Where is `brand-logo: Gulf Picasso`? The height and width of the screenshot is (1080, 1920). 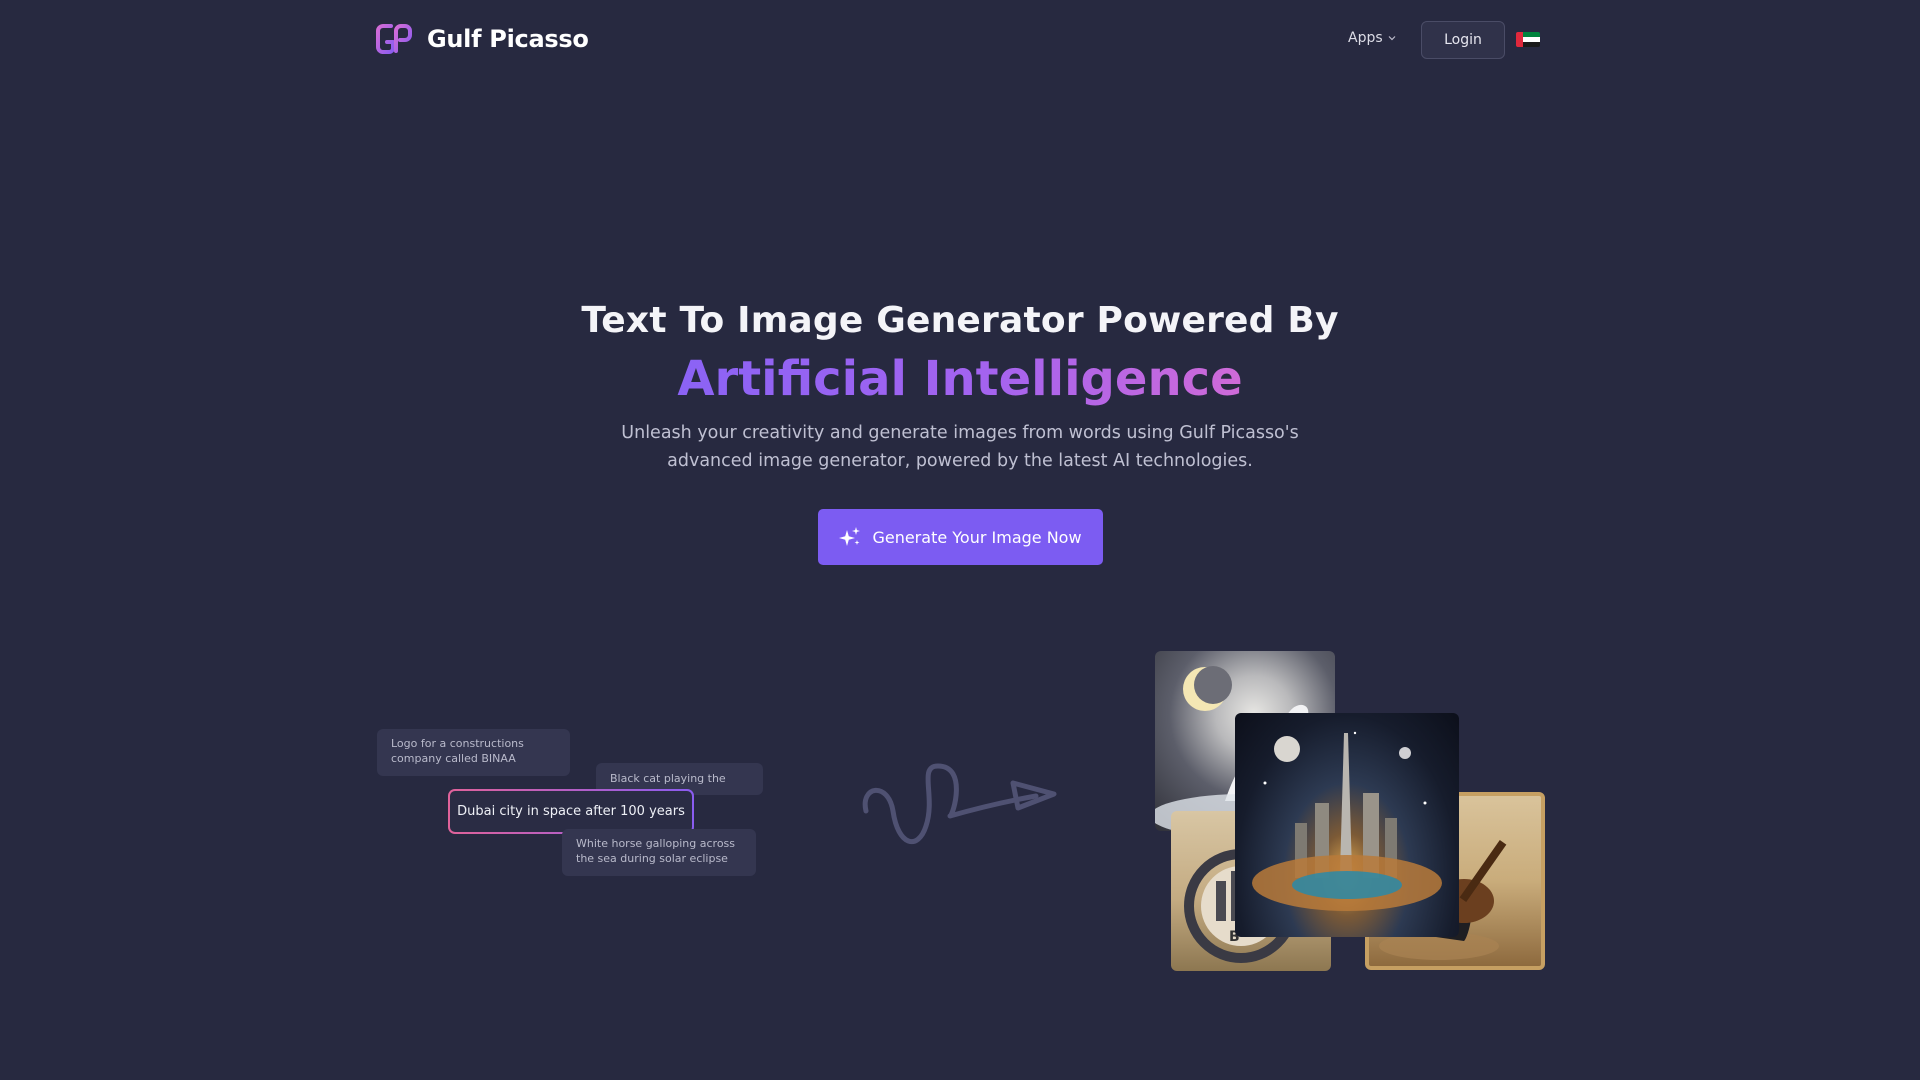 brand-logo: Gulf Picasso is located at coordinates (482, 39).